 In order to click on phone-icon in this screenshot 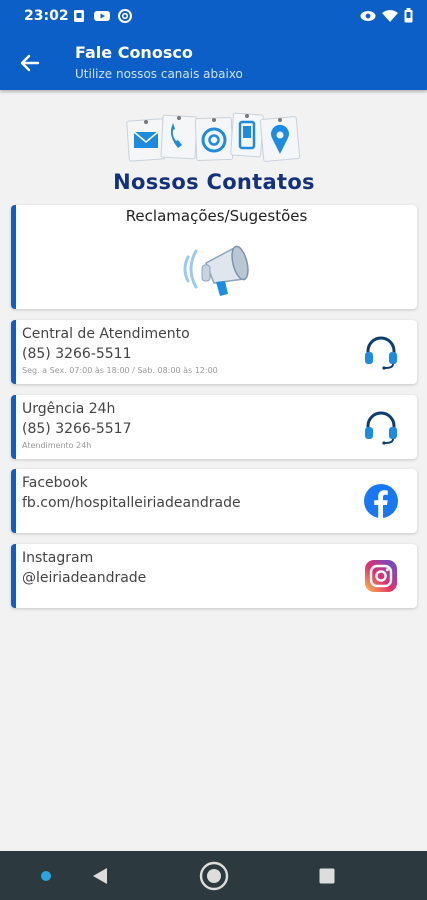, I will do `click(179, 137)`.